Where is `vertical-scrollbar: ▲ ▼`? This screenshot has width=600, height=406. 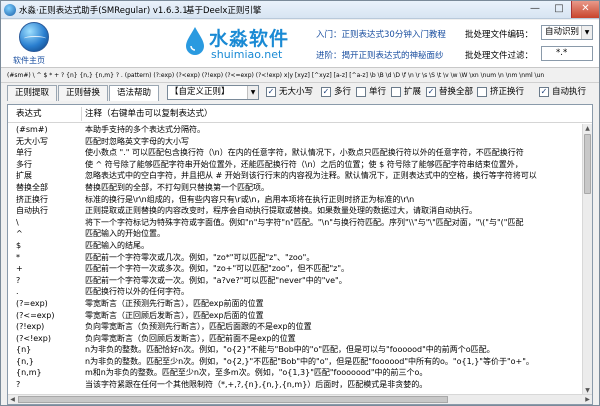 vertical-scrollbar: ▲ ▼ is located at coordinates (587, 259).